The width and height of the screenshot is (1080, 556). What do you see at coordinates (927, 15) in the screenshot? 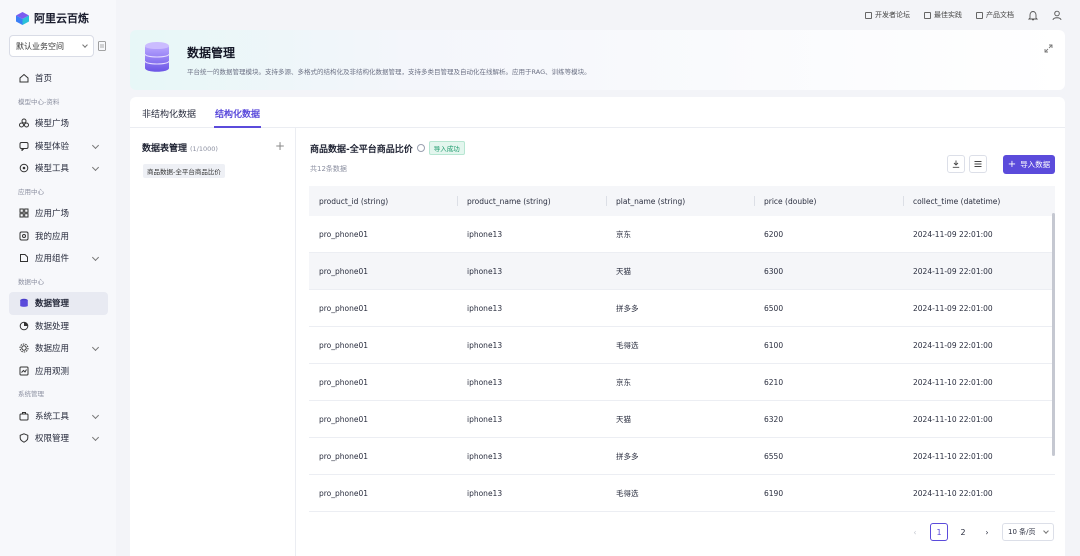
I see `practice-icon` at bounding box center [927, 15].